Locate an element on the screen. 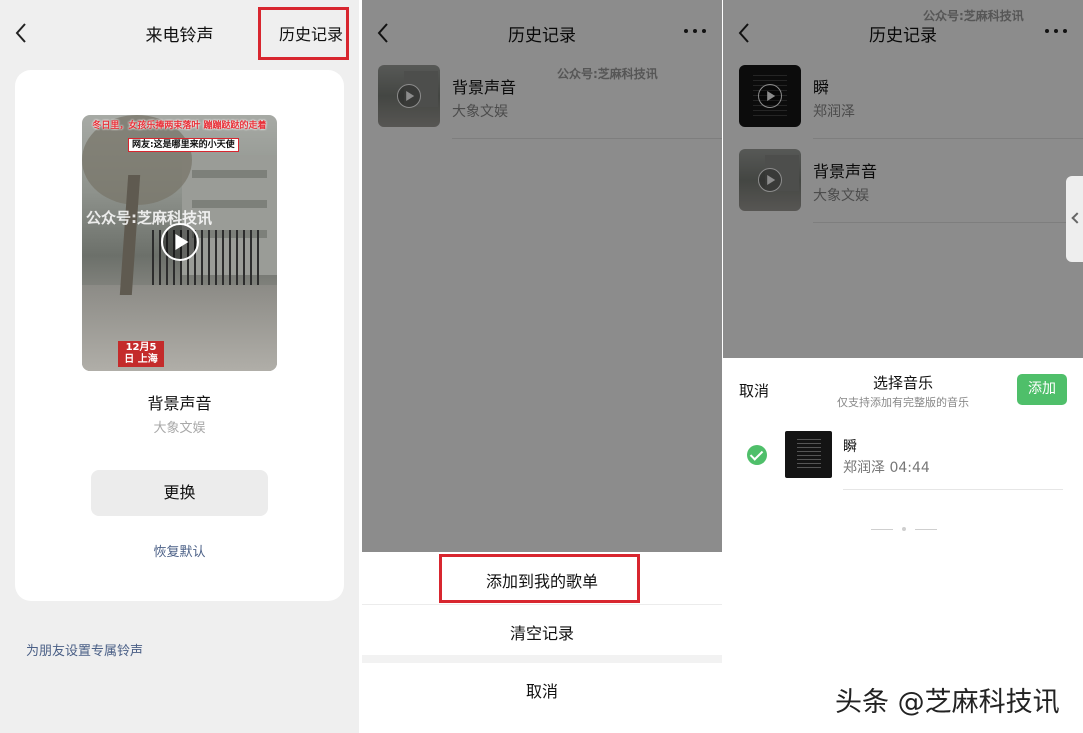 Image resolution: width=1083 pixels, height=733 pixels. song-title: 背景声音 is located at coordinates (179, 403).